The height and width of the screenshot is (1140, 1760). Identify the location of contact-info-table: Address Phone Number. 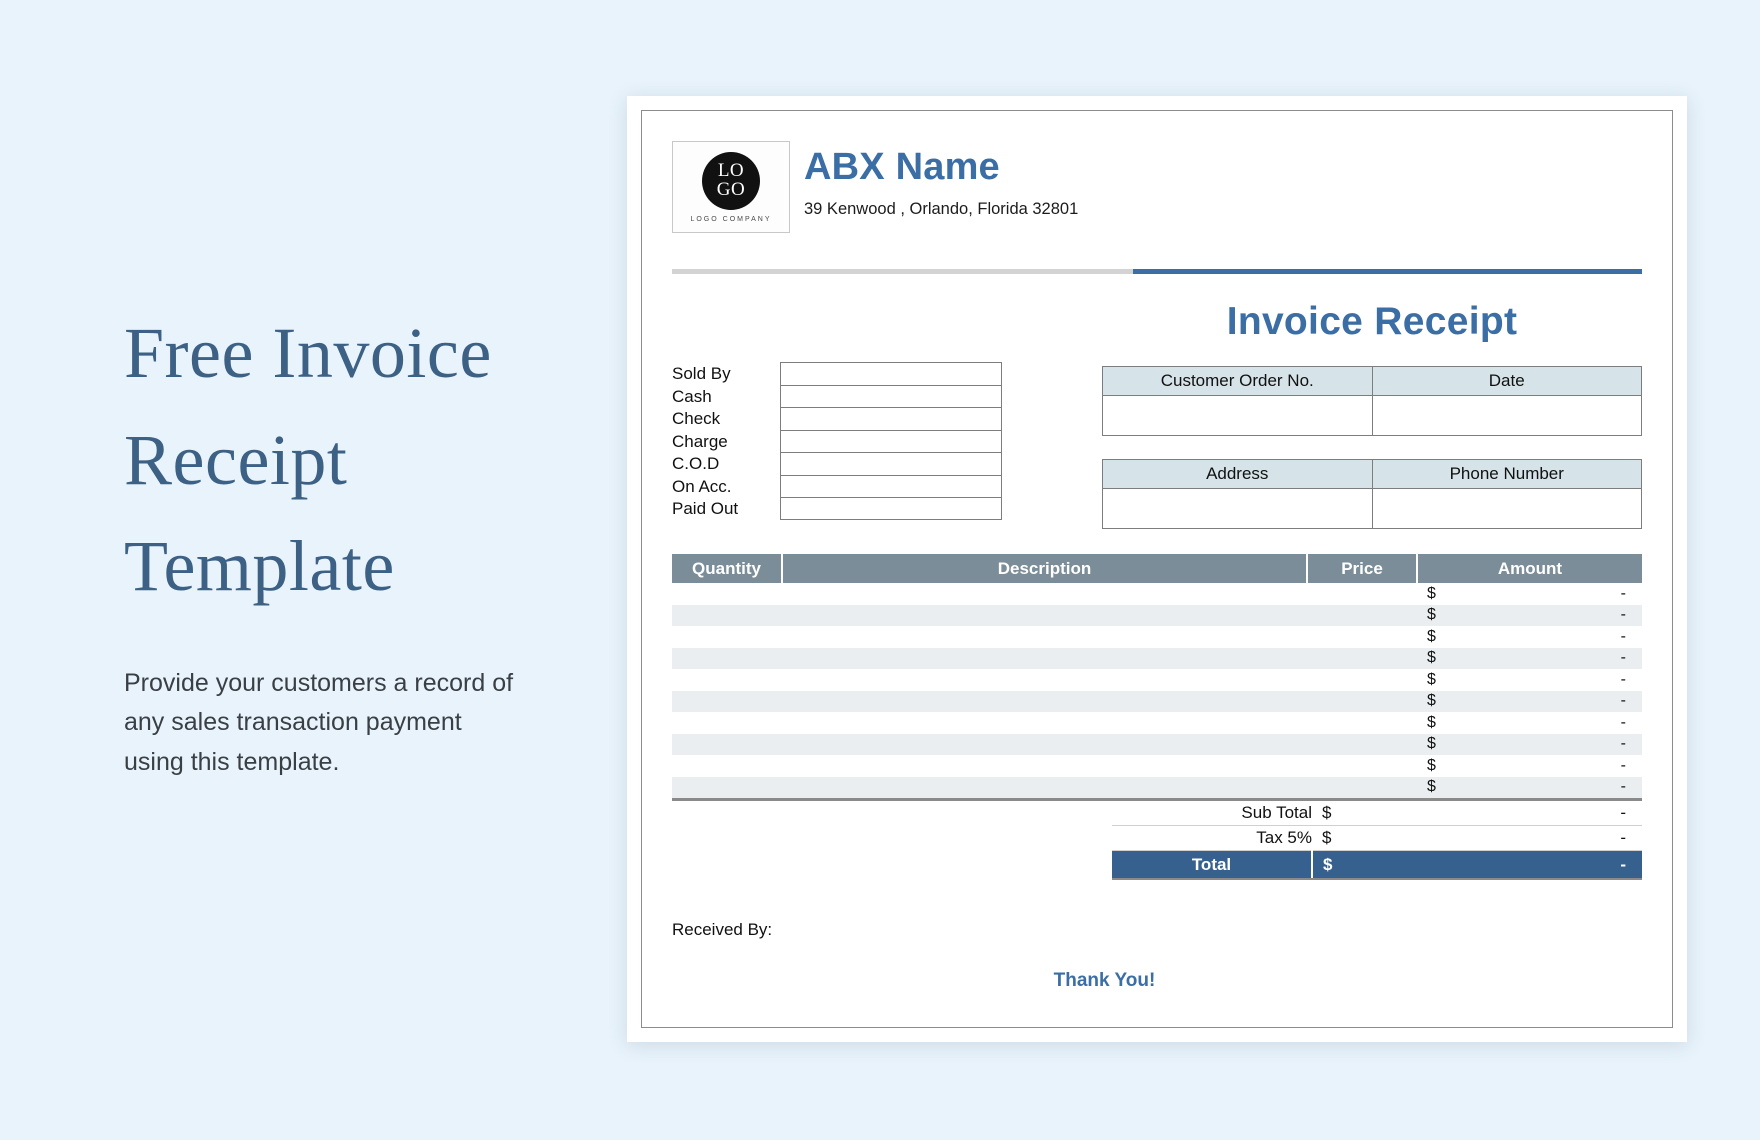
(1372, 494).